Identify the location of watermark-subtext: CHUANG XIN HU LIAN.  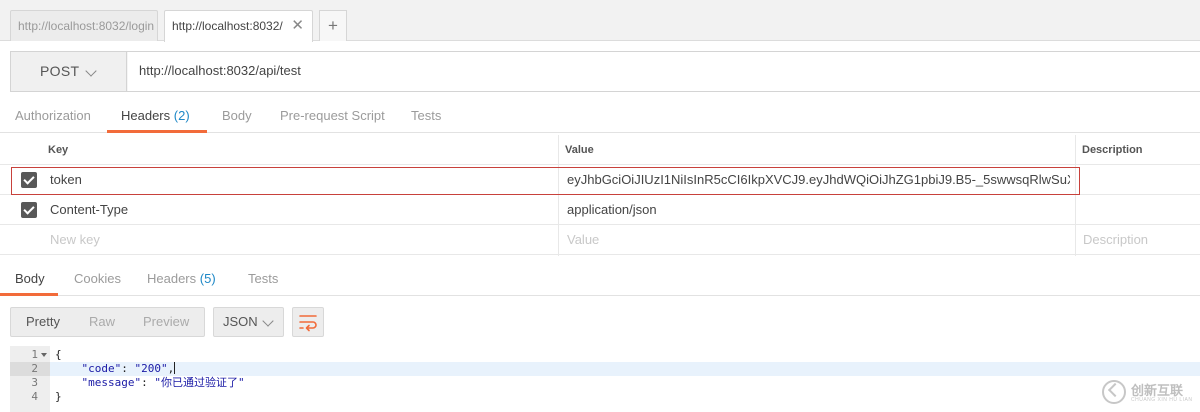
(1162, 400).